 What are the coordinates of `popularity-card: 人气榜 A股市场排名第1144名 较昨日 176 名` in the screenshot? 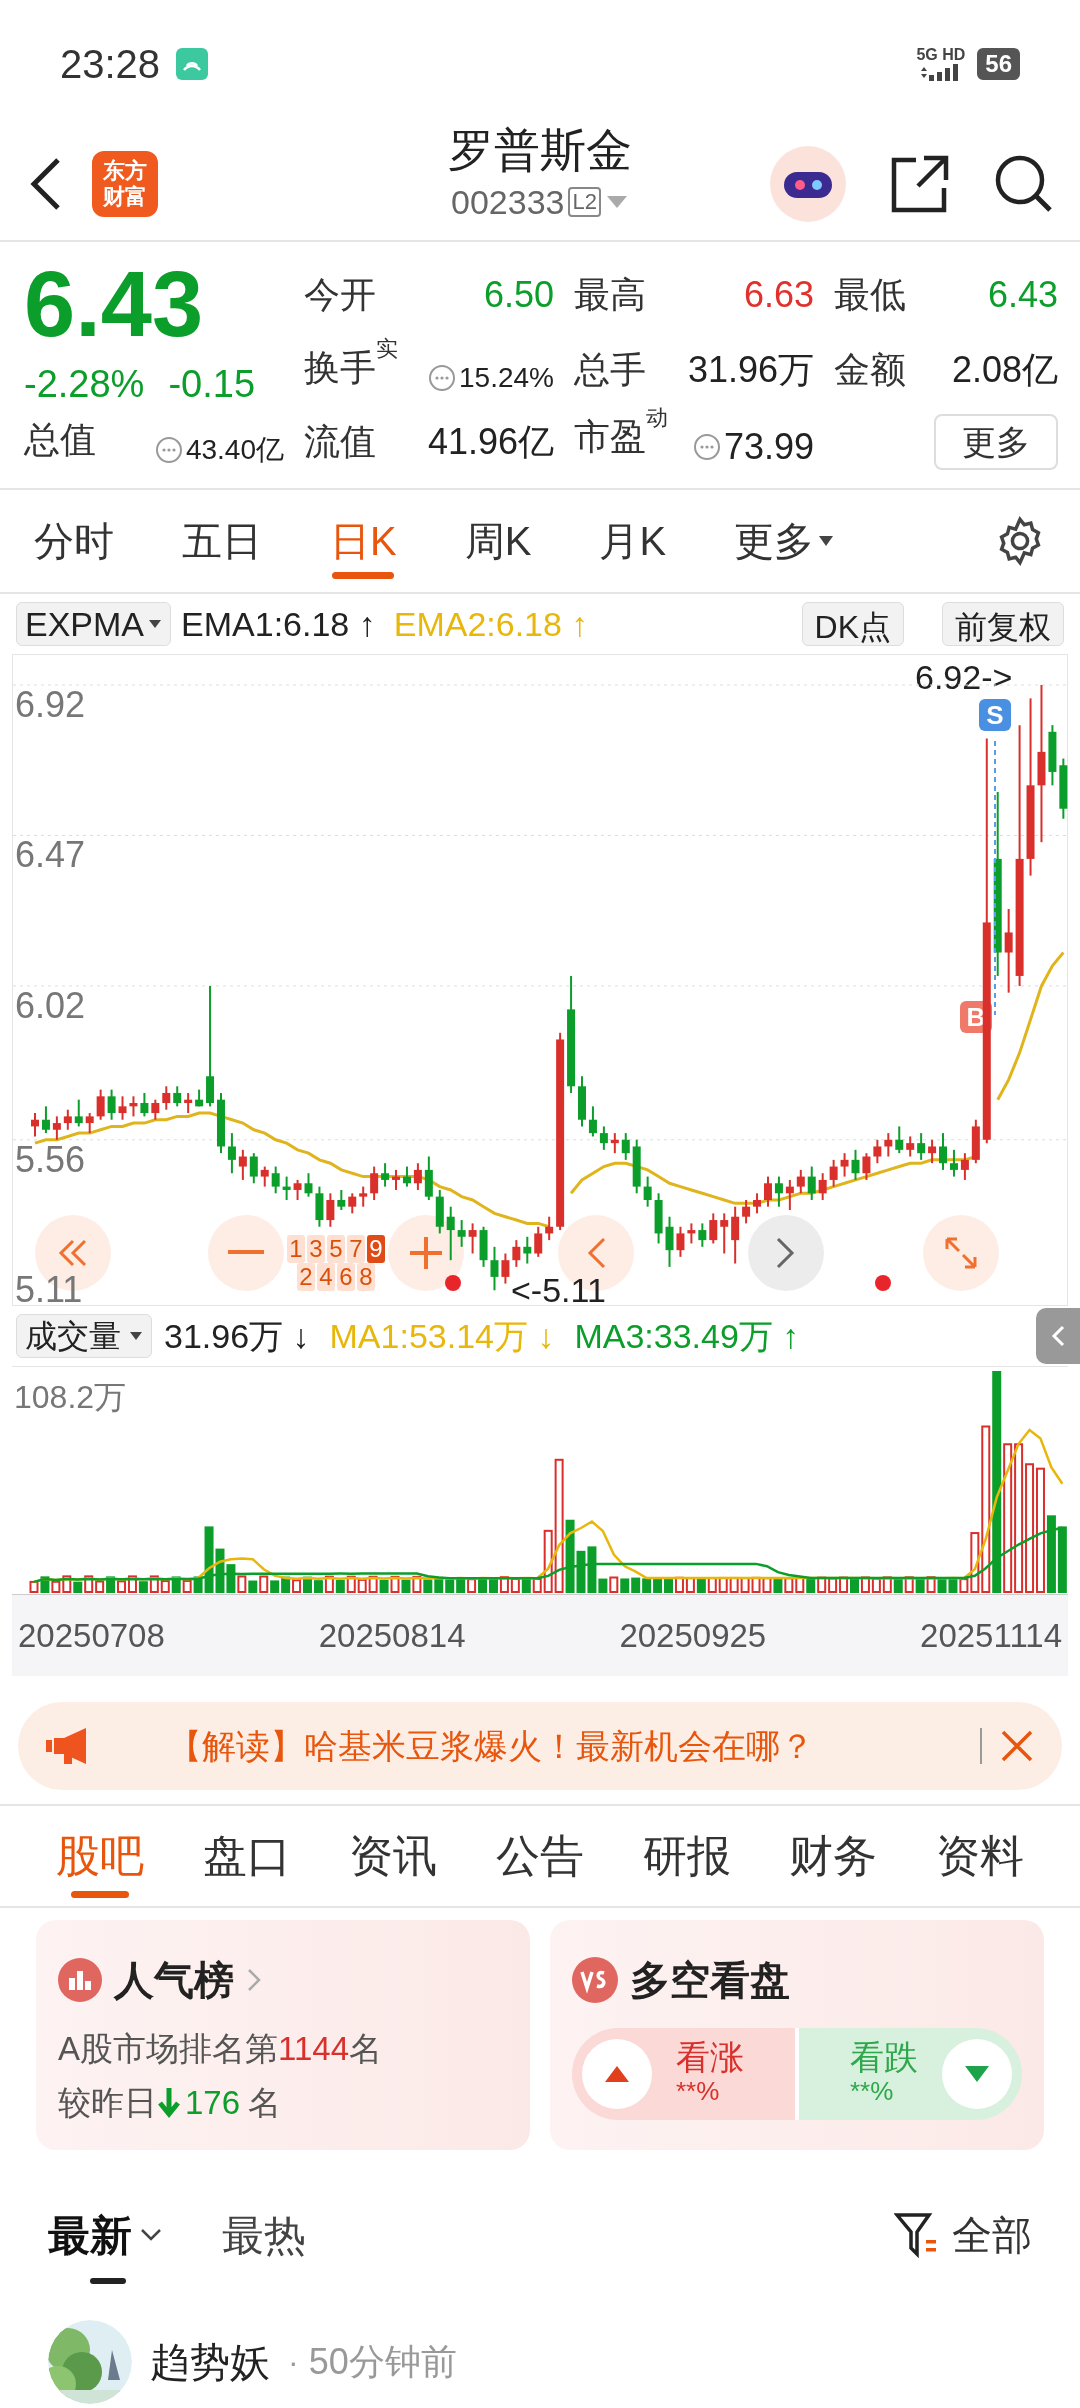 It's located at (283, 2035).